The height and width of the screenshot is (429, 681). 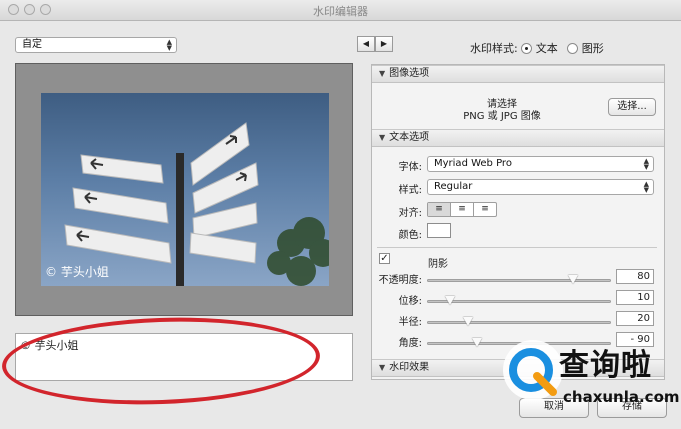 What do you see at coordinates (635, 297) in the screenshot?
I see `offset-value-field: 10` at bounding box center [635, 297].